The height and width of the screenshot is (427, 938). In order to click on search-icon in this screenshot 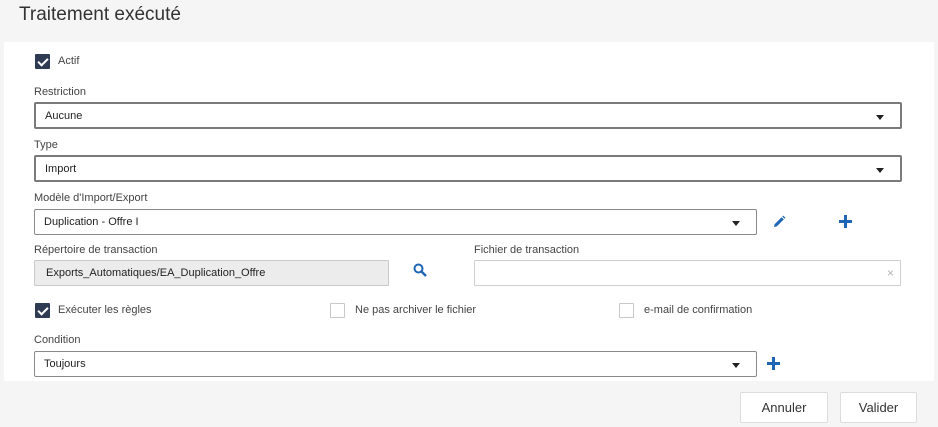, I will do `click(420, 270)`.